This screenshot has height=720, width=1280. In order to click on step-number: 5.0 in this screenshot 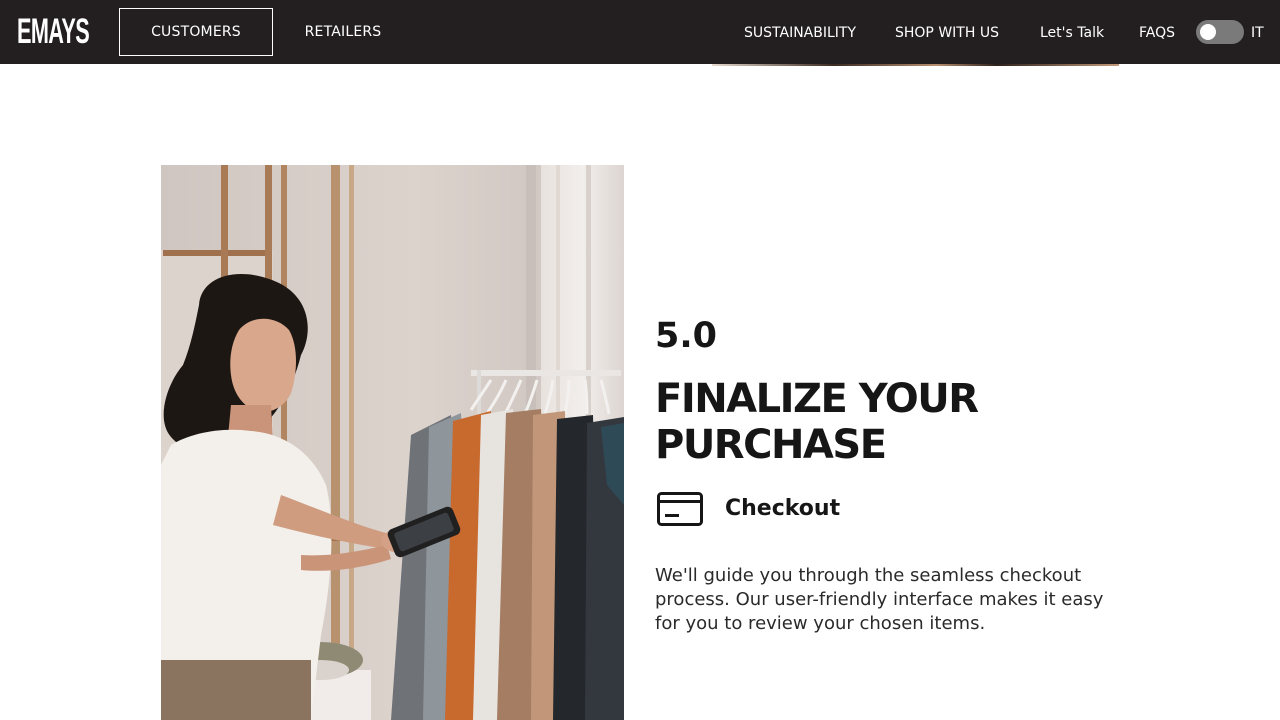, I will do `click(686, 336)`.